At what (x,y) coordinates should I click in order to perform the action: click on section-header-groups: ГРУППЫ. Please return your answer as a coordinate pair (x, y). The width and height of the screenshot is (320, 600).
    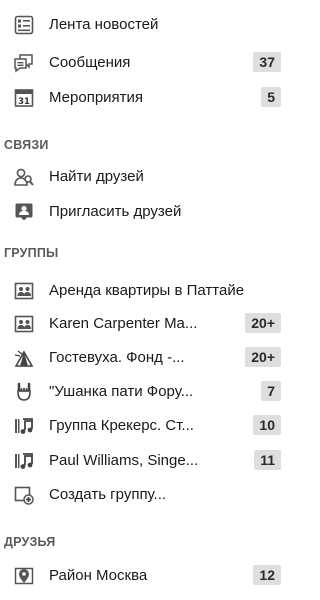
    Looking at the image, I should click on (31, 253).